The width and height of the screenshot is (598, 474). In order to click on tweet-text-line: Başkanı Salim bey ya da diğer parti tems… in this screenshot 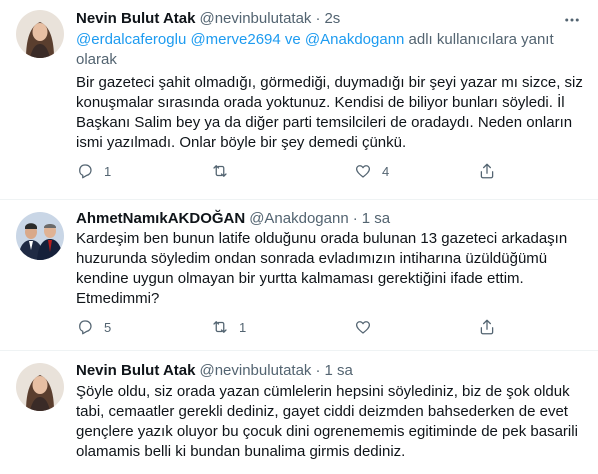, I will do `click(324, 122)`.